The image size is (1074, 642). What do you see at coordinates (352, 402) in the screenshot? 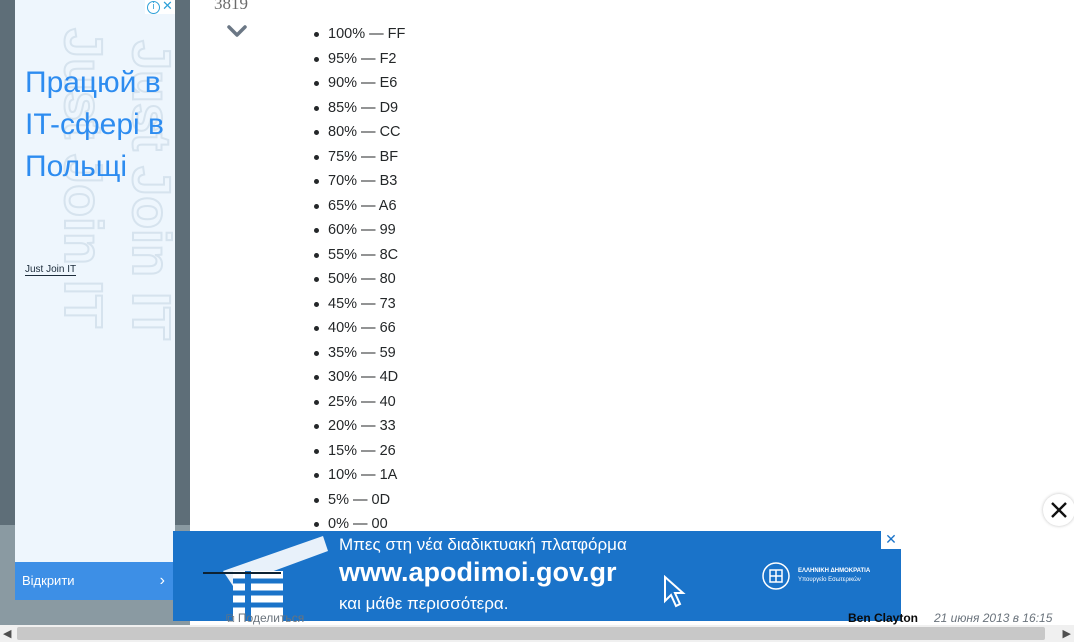
I see `list-item: 25% — 40` at bounding box center [352, 402].